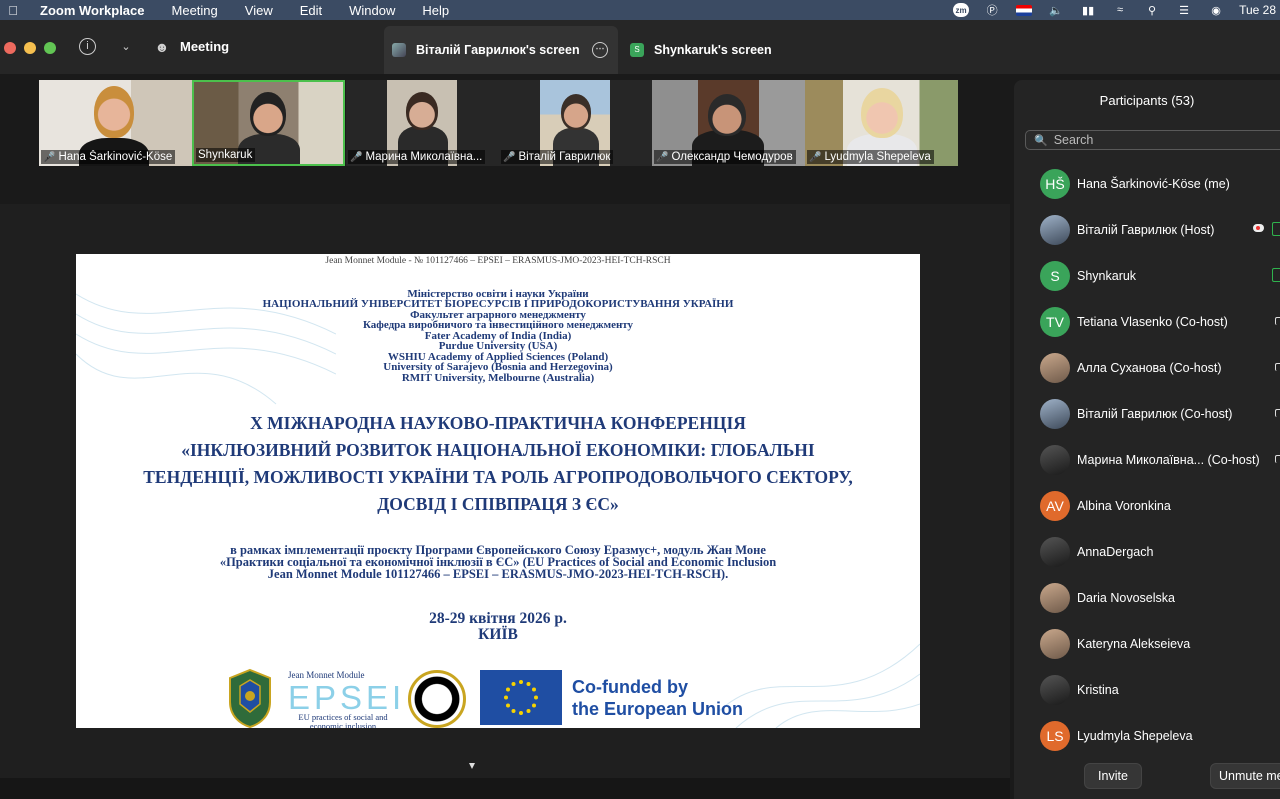 This screenshot has height=799, width=1280. What do you see at coordinates (1160, 368) in the screenshot?
I see `participant-row: Алла Суханова (Co-host)` at bounding box center [1160, 368].